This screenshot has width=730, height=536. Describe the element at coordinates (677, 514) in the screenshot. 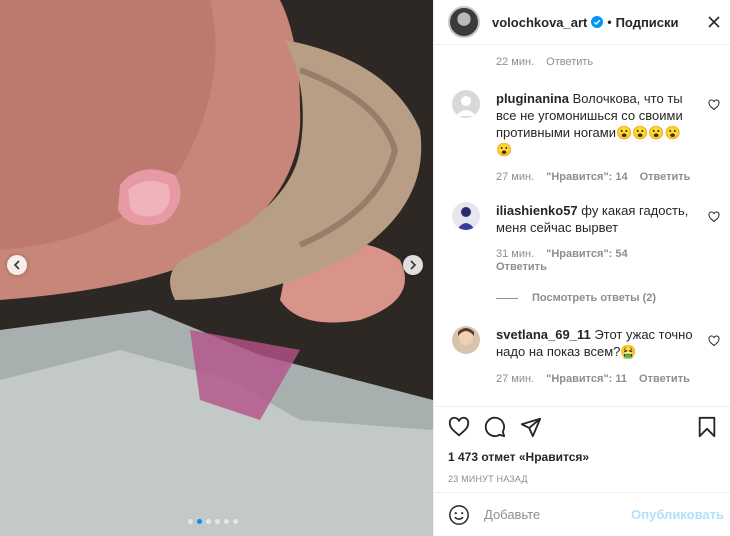

I see `publish-button: Опубликовать` at that location.